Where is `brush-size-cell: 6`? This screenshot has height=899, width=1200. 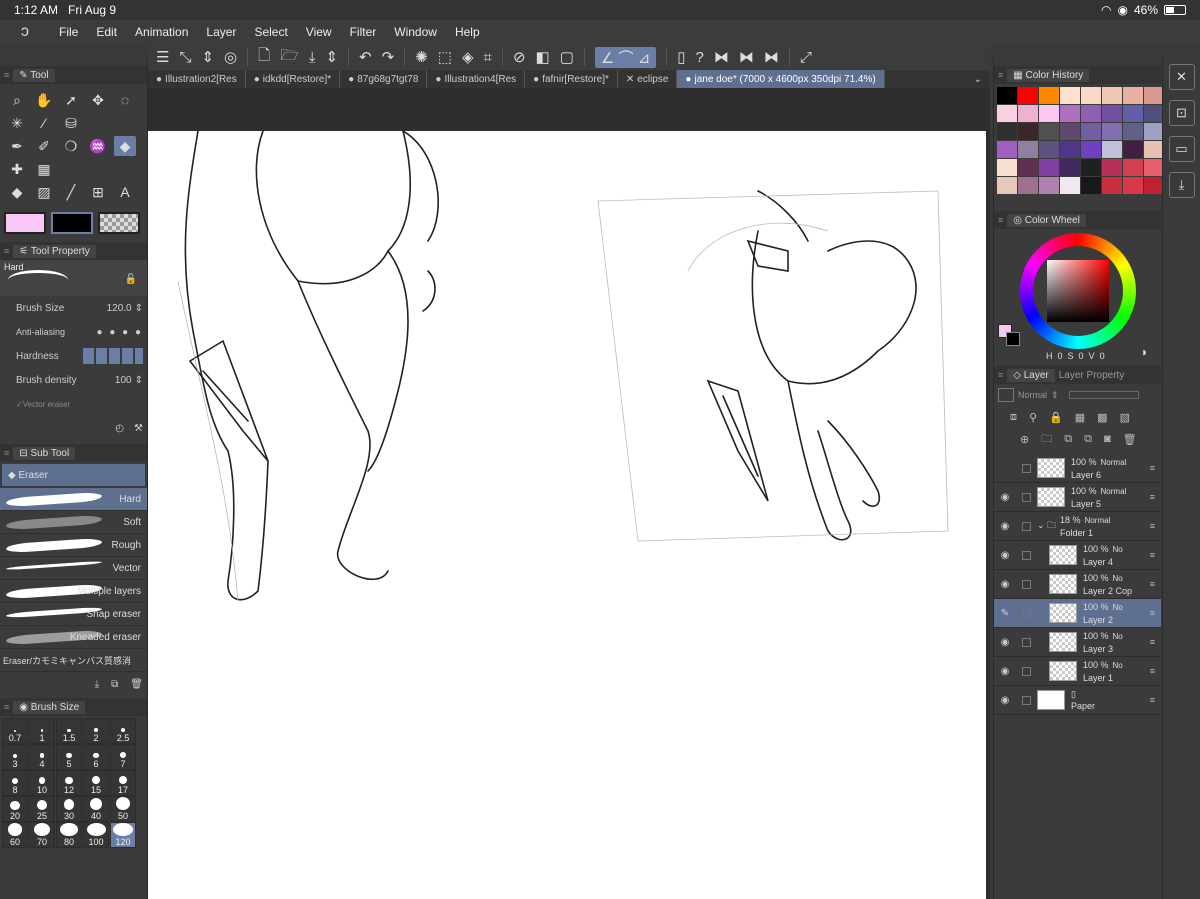
brush-size-cell: 6 is located at coordinates (96, 757).